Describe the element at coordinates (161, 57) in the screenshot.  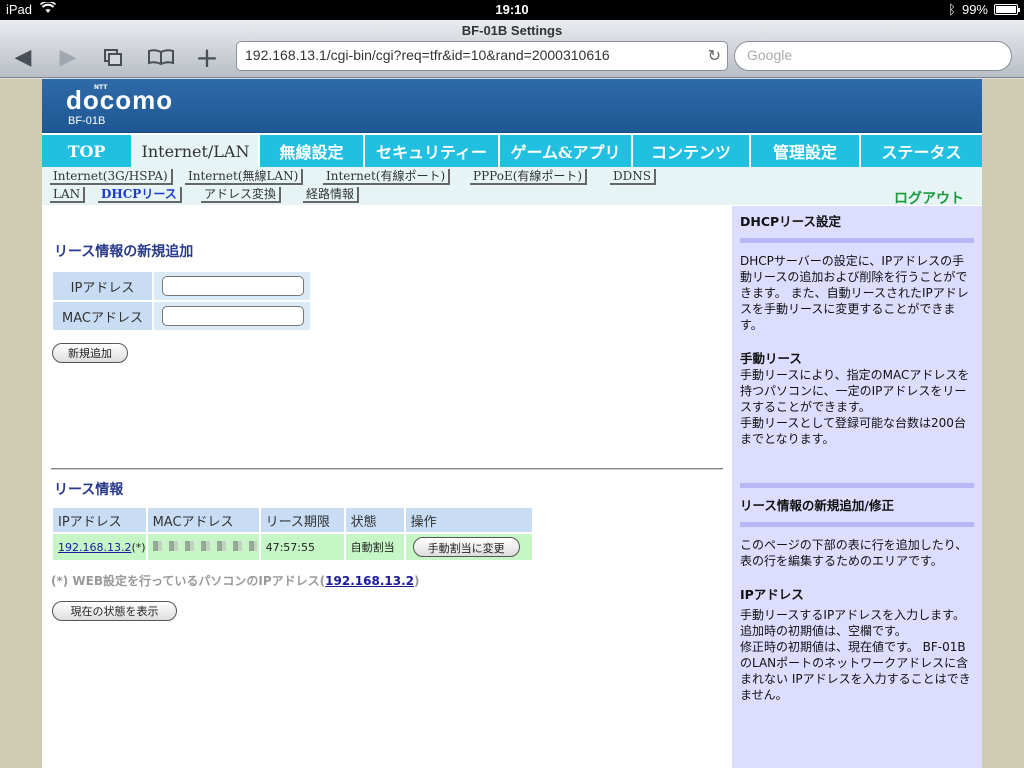
I see `bookmarks-icon` at that location.